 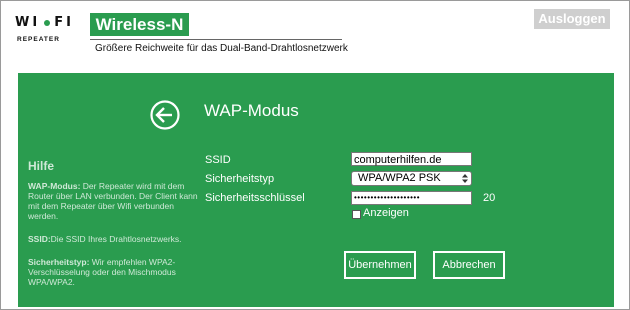 I want to click on help-term: WAP-Modus:, so click(x=54, y=186).